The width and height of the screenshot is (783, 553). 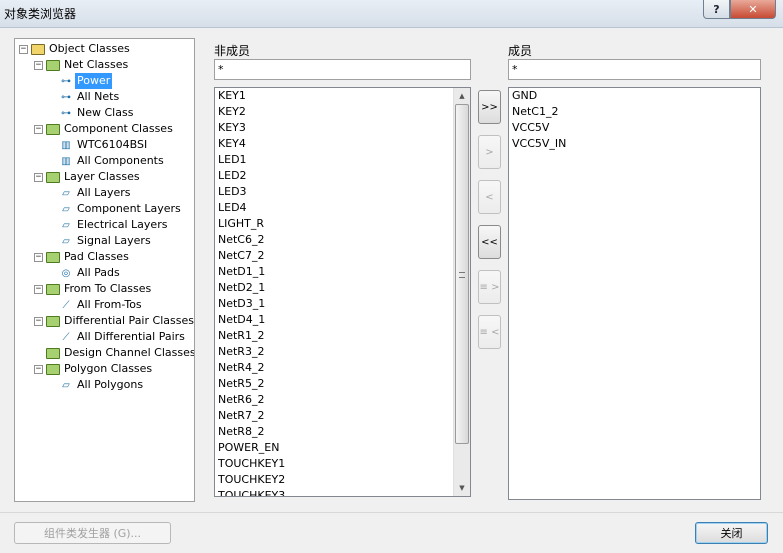 I want to click on tree-item: ▱ Electrical Layers, so click(x=110, y=225).